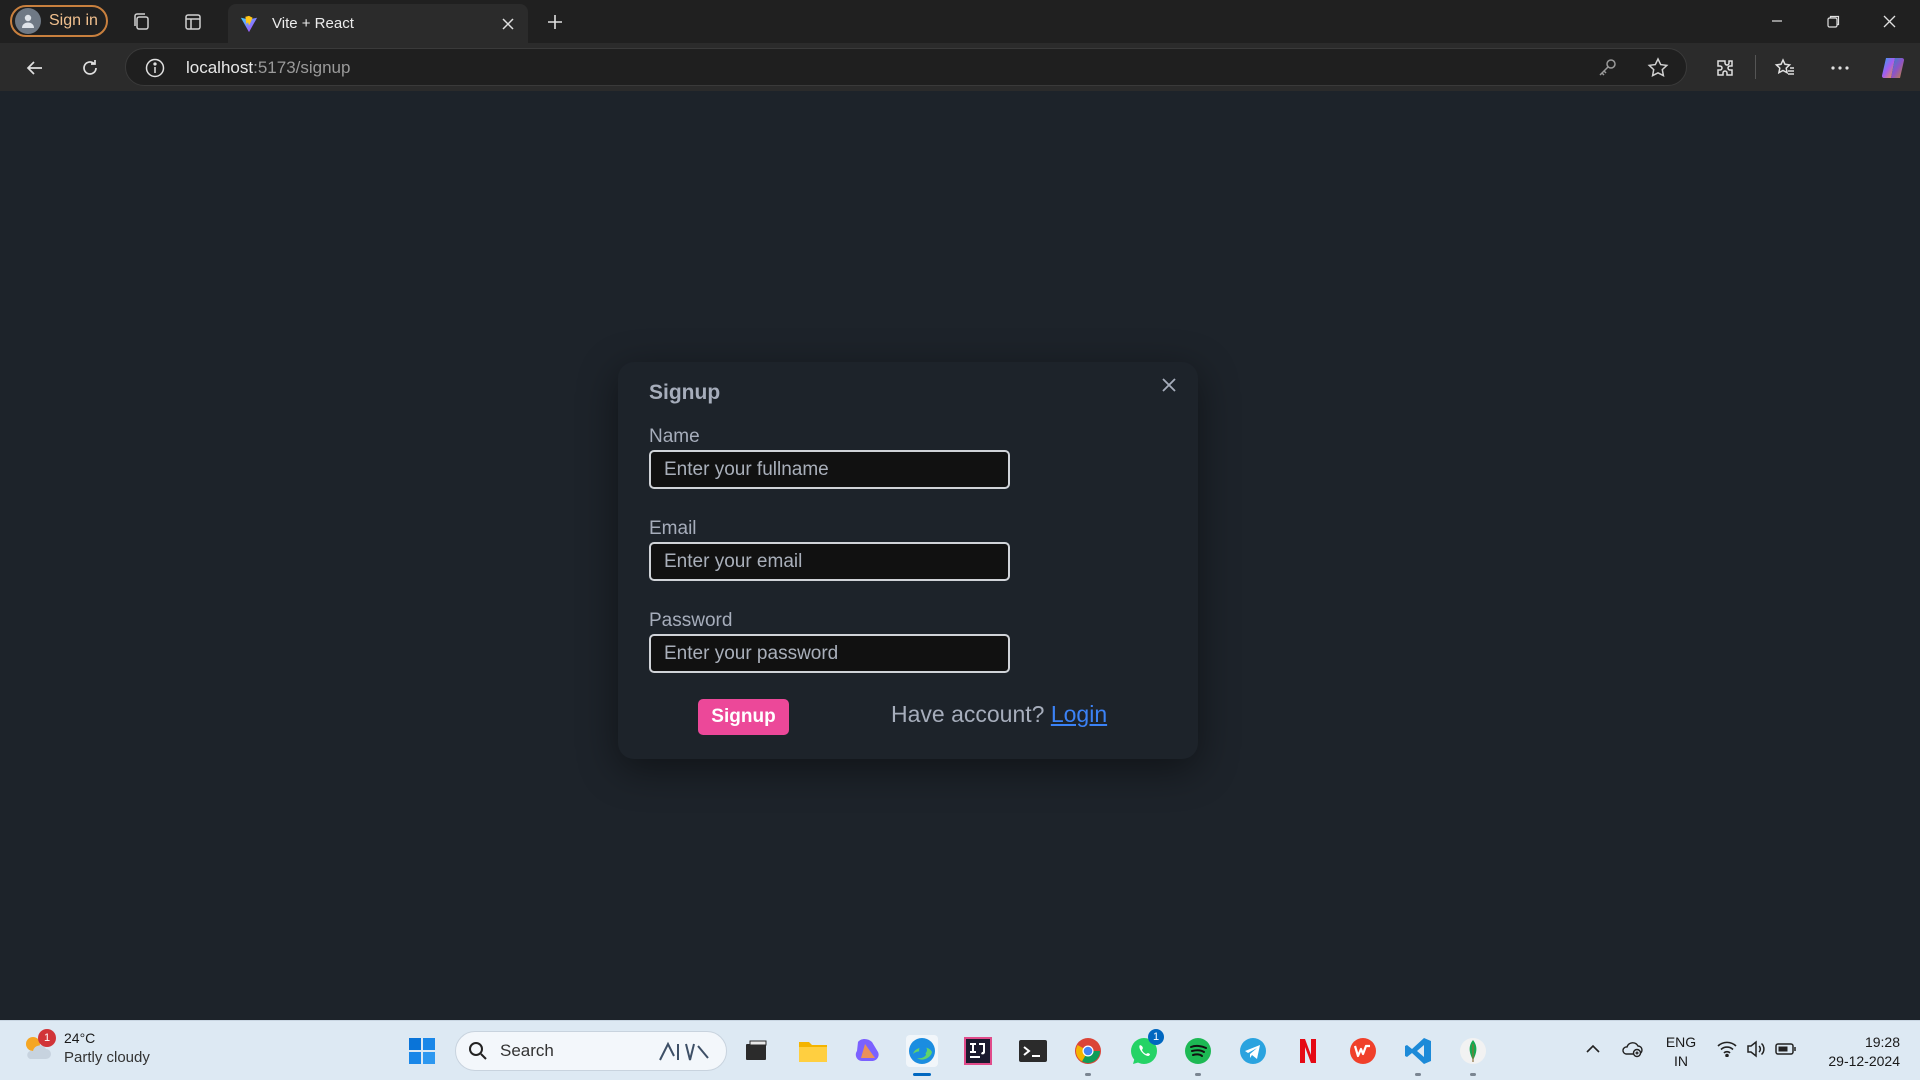 The width and height of the screenshot is (1920, 1080). Describe the element at coordinates (829, 653) in the screenshot. I see `password-input` at that location.